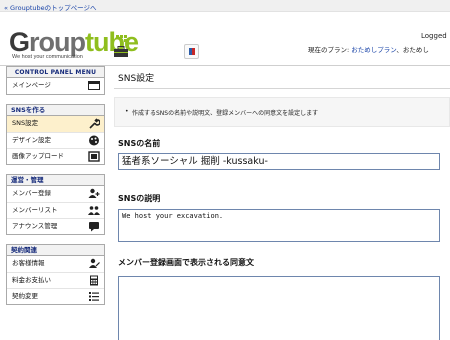  I want to click on operation-section: 運営・管理 メンバー登録 メンバーリスト アナウンス管理, so click(55, 204).